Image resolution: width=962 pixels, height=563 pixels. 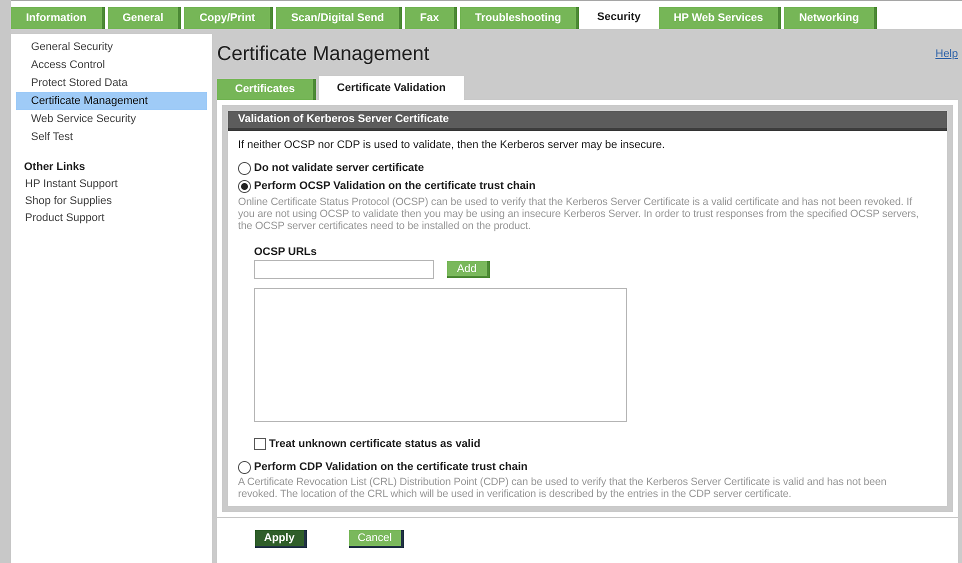 What do you see at coordinates (111, 218) in the screenshot?
I see `sidebar-link: Product Support` at bounding box center [111, 218].